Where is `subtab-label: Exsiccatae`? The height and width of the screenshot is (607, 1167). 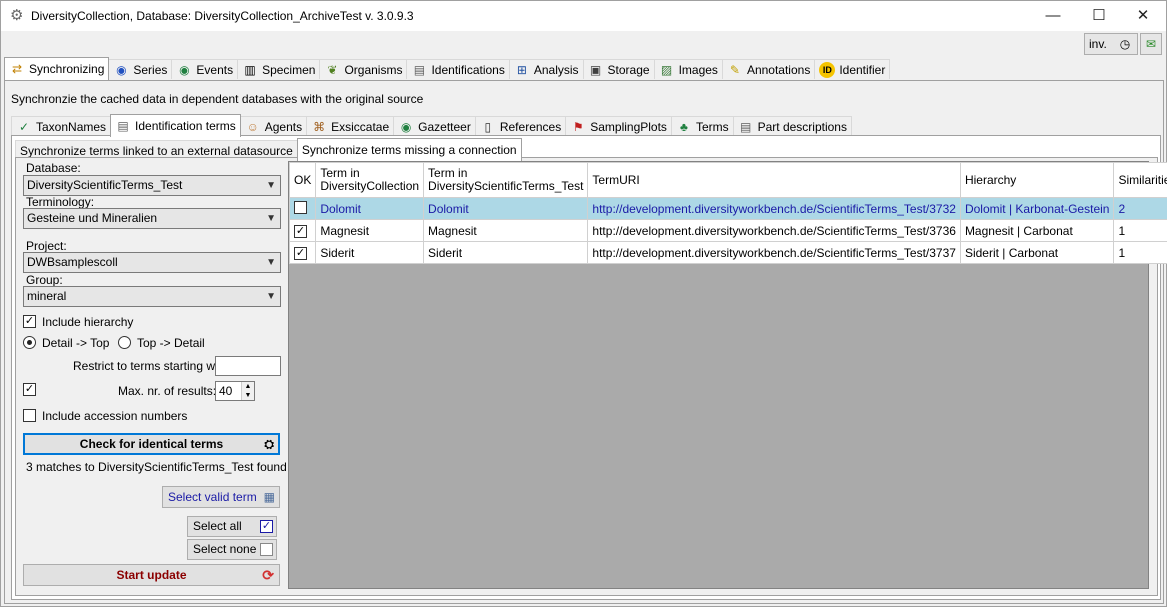 subtab-label: Exsiccatae is located at coordinates (360, 126).